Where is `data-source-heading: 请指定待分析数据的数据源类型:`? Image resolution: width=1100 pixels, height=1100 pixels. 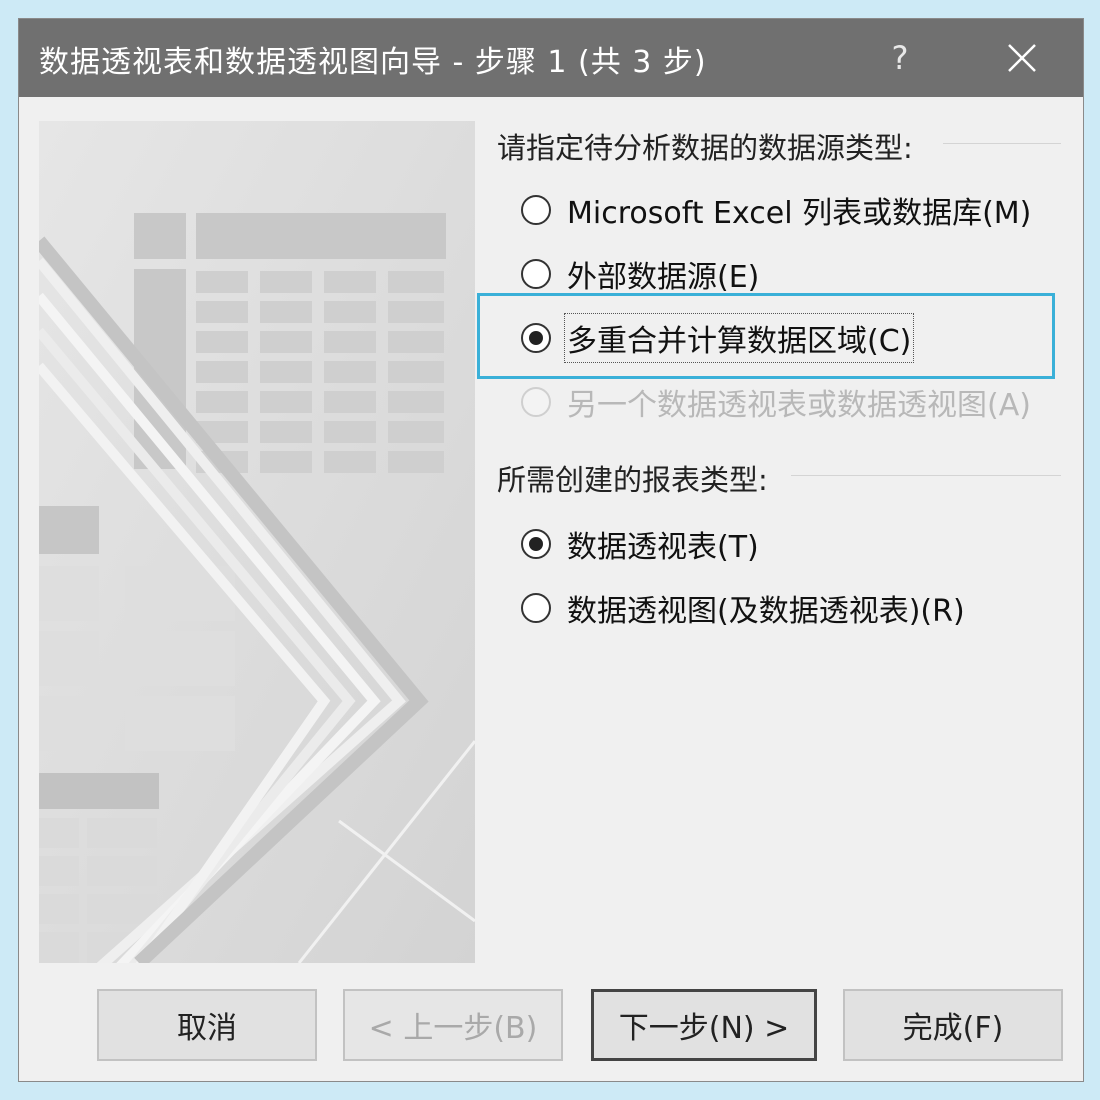 data-source-heading: 请指定待分析数据的数据源类型: is located at coordinates (705, 148).